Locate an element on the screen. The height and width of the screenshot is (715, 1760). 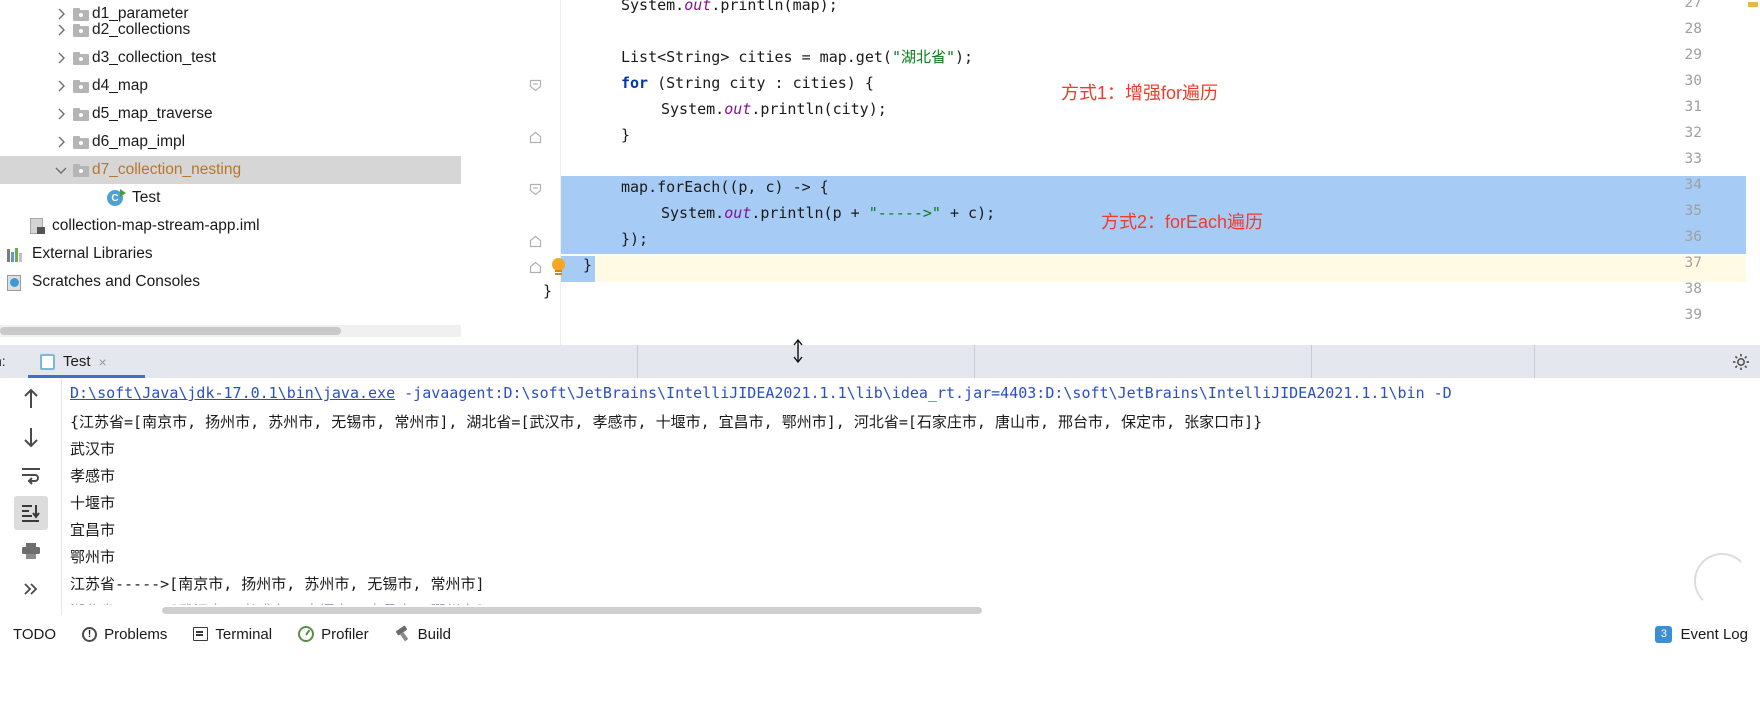
code-token: + c); is located at coordinates (968, 213).